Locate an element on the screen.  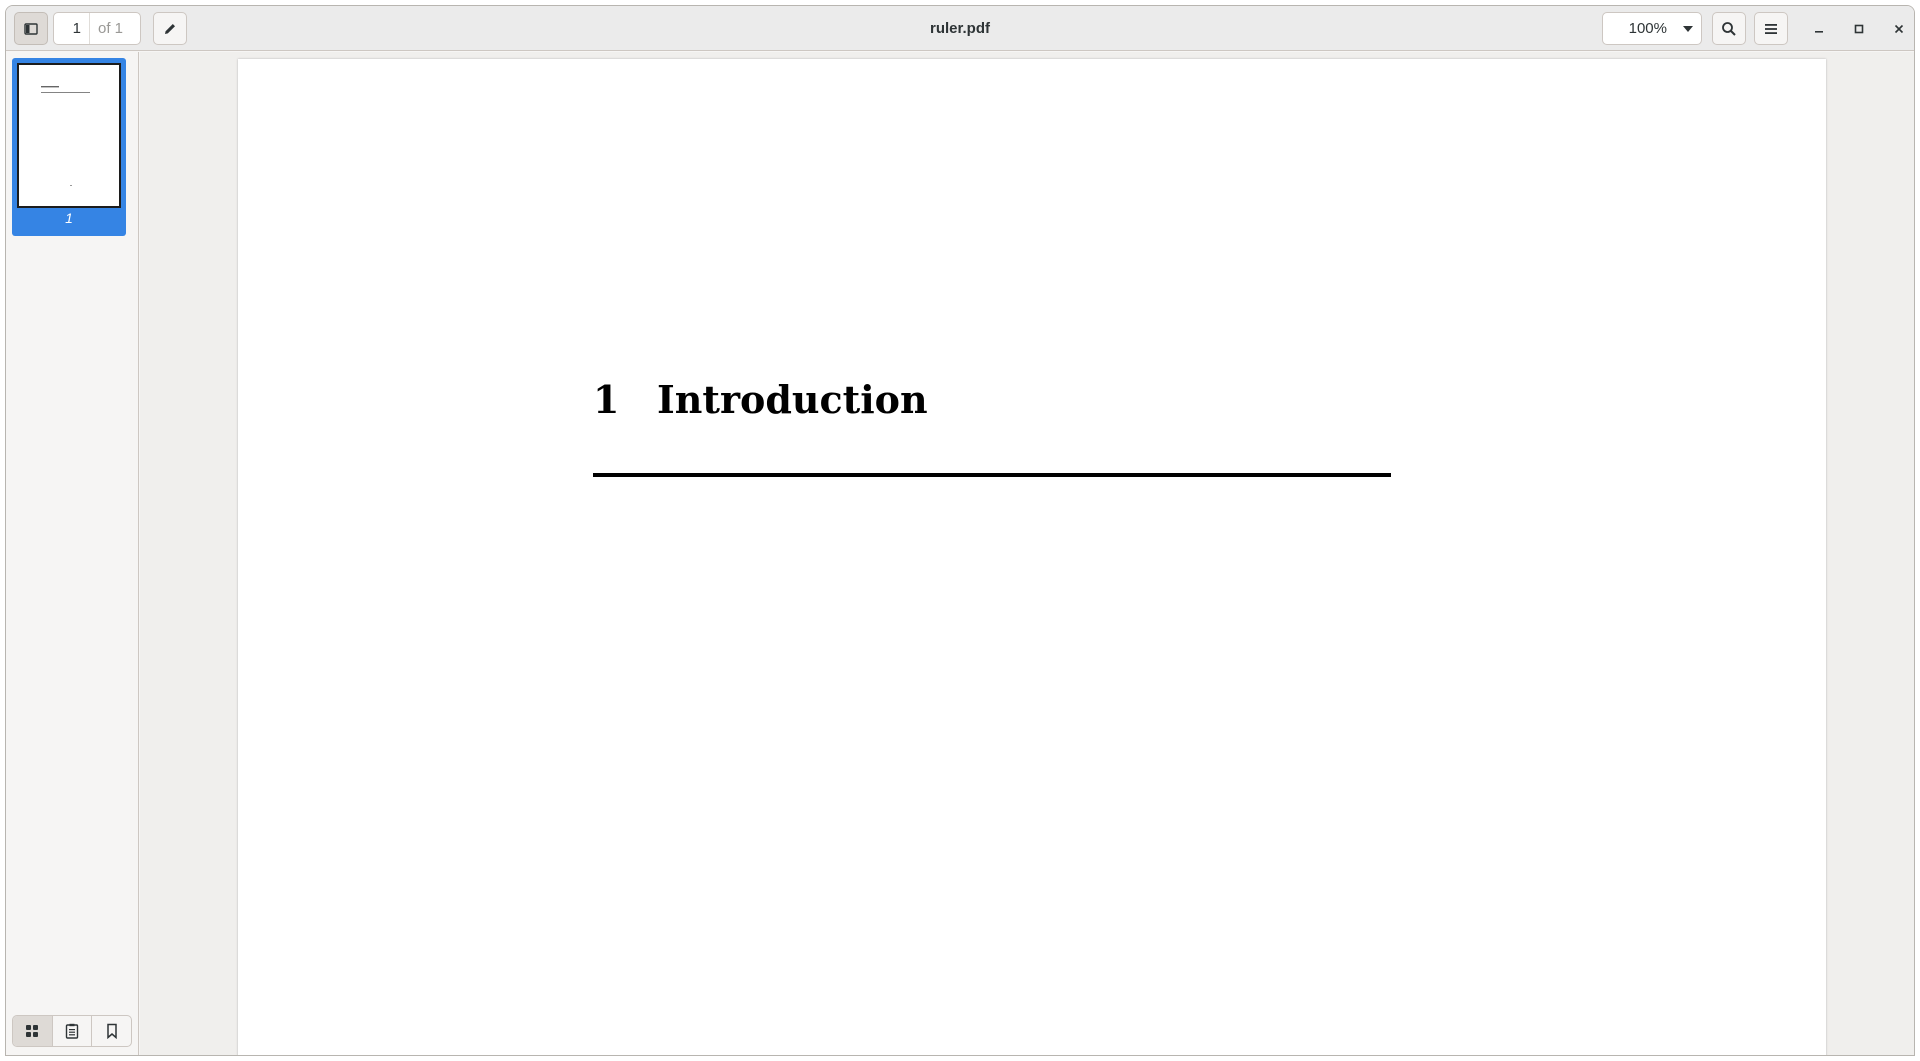
pencil-icon is located at coordinates (170, 29).